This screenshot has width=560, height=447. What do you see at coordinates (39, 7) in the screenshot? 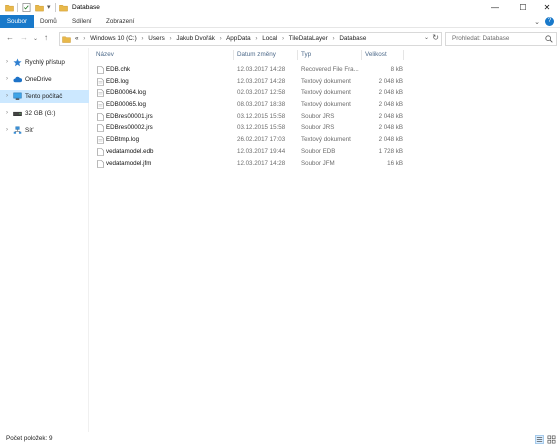
I see `new-folder-icon` at bounding box center [39, 7].